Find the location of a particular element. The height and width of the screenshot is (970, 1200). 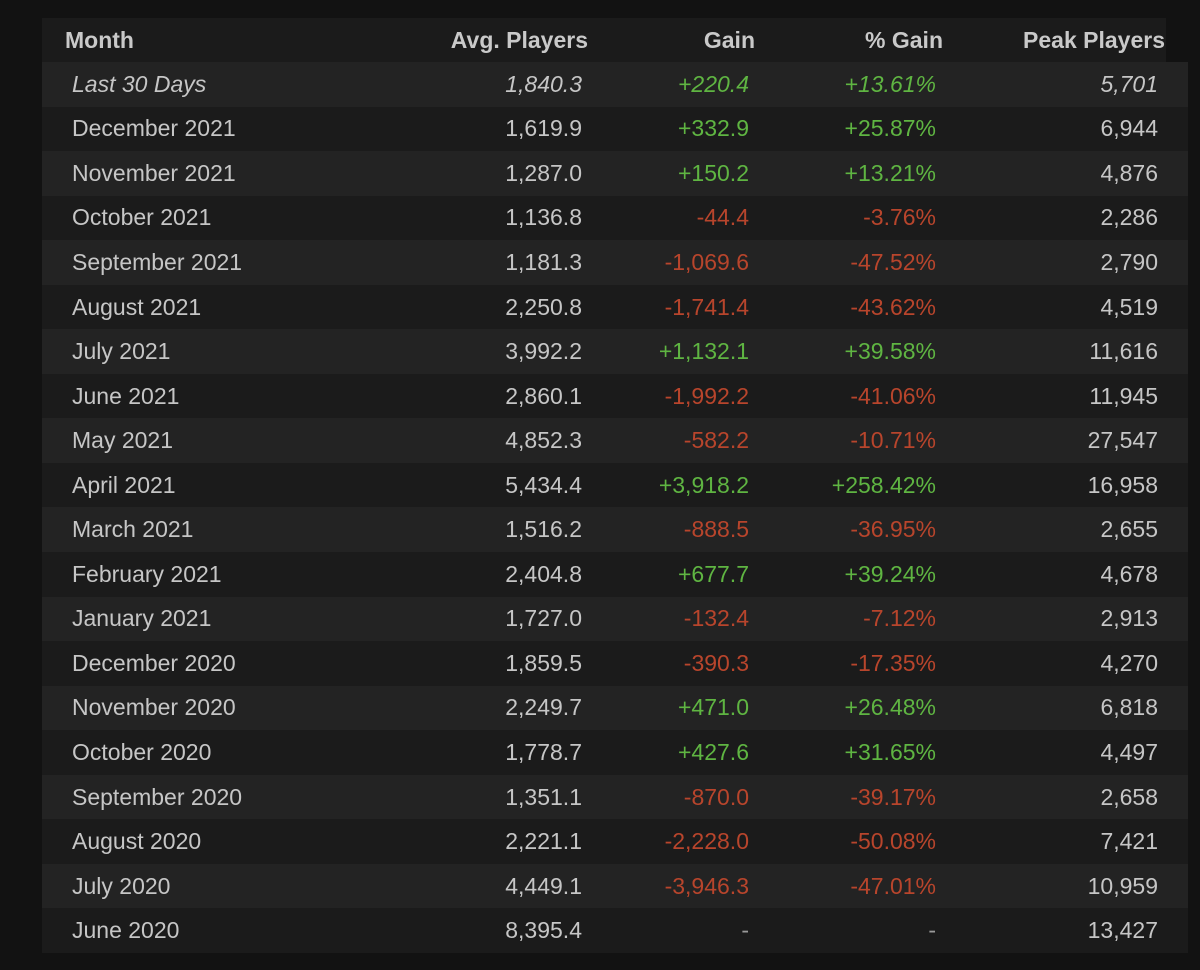

cell-peak-players: 4,497 is located at coordinates (1065, 752).